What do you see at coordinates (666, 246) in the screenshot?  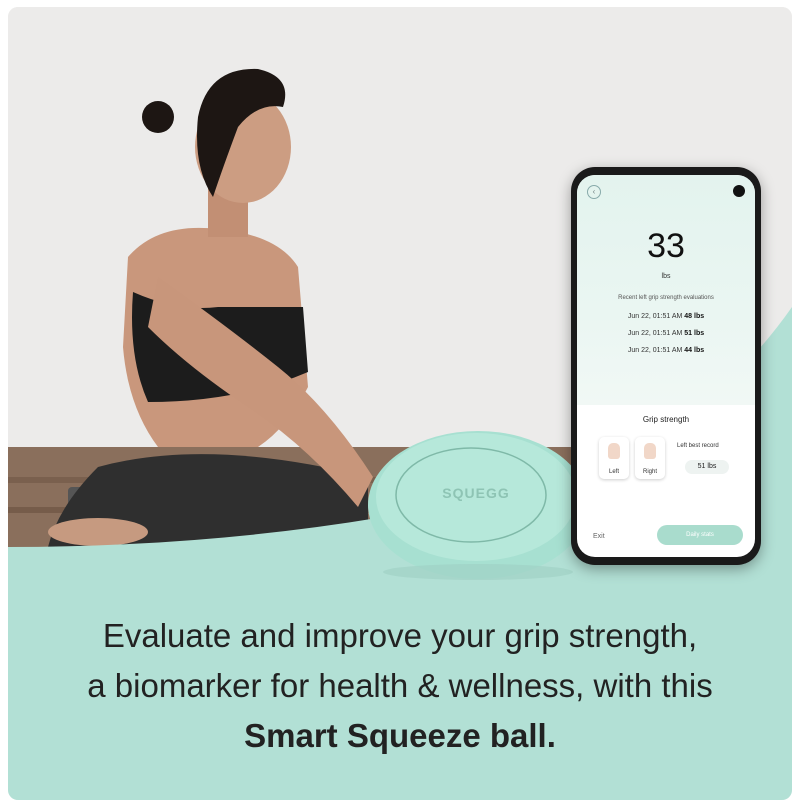 I see `grip-reading: 33` at bounding box center [666, 246].